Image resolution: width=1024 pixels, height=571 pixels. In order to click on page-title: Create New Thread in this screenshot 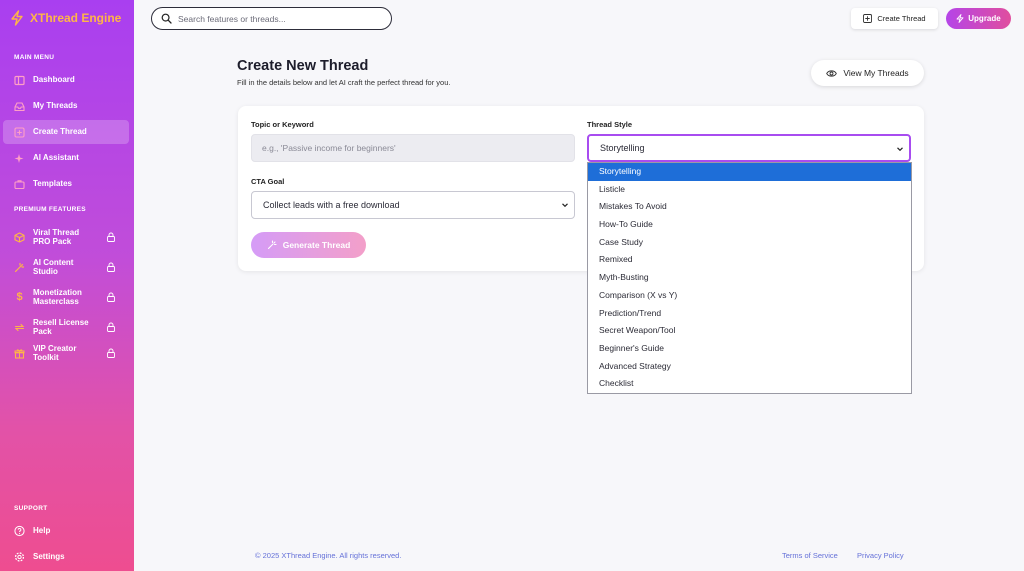, I will do `click(303, 66)`.